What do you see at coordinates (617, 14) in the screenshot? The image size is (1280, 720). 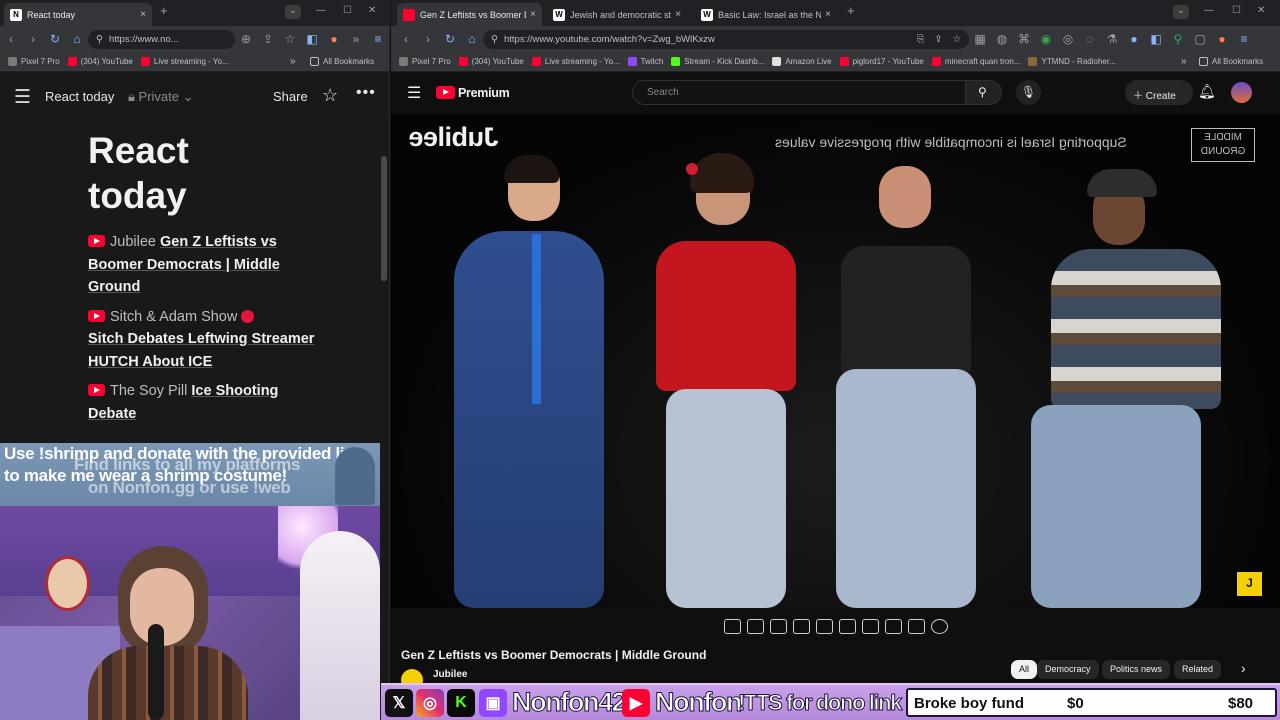 I see `tab-wikipedia-1: W Jewish and democratic state - V ×` at bounding box center [617, 14].